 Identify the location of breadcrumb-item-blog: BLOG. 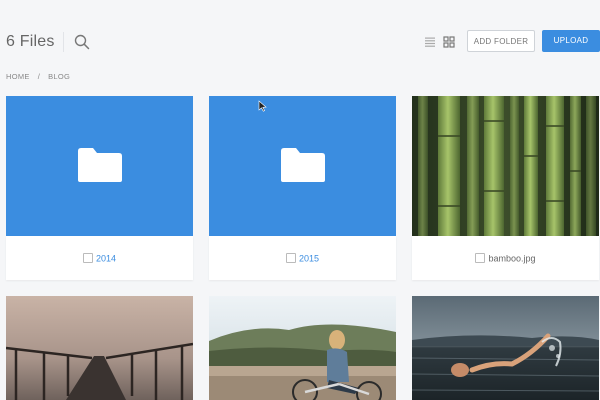
(59, 76).